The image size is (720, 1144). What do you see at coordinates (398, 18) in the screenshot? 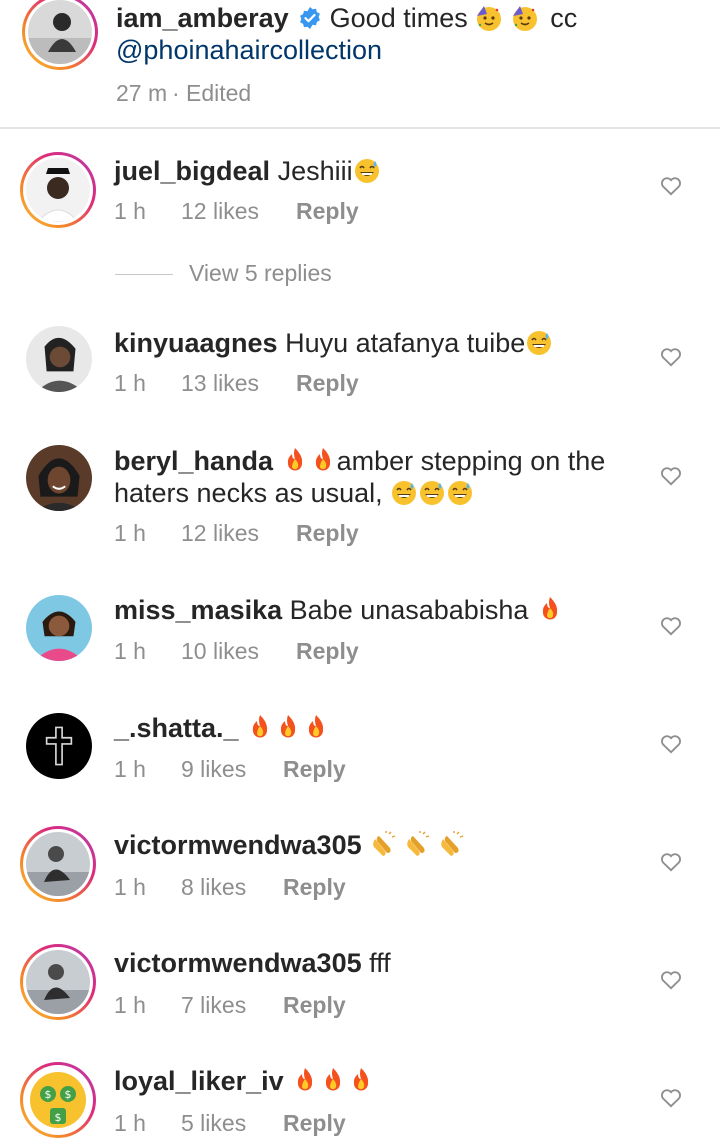
I see `caption-text: Good times` at bounding box center [398, 18].